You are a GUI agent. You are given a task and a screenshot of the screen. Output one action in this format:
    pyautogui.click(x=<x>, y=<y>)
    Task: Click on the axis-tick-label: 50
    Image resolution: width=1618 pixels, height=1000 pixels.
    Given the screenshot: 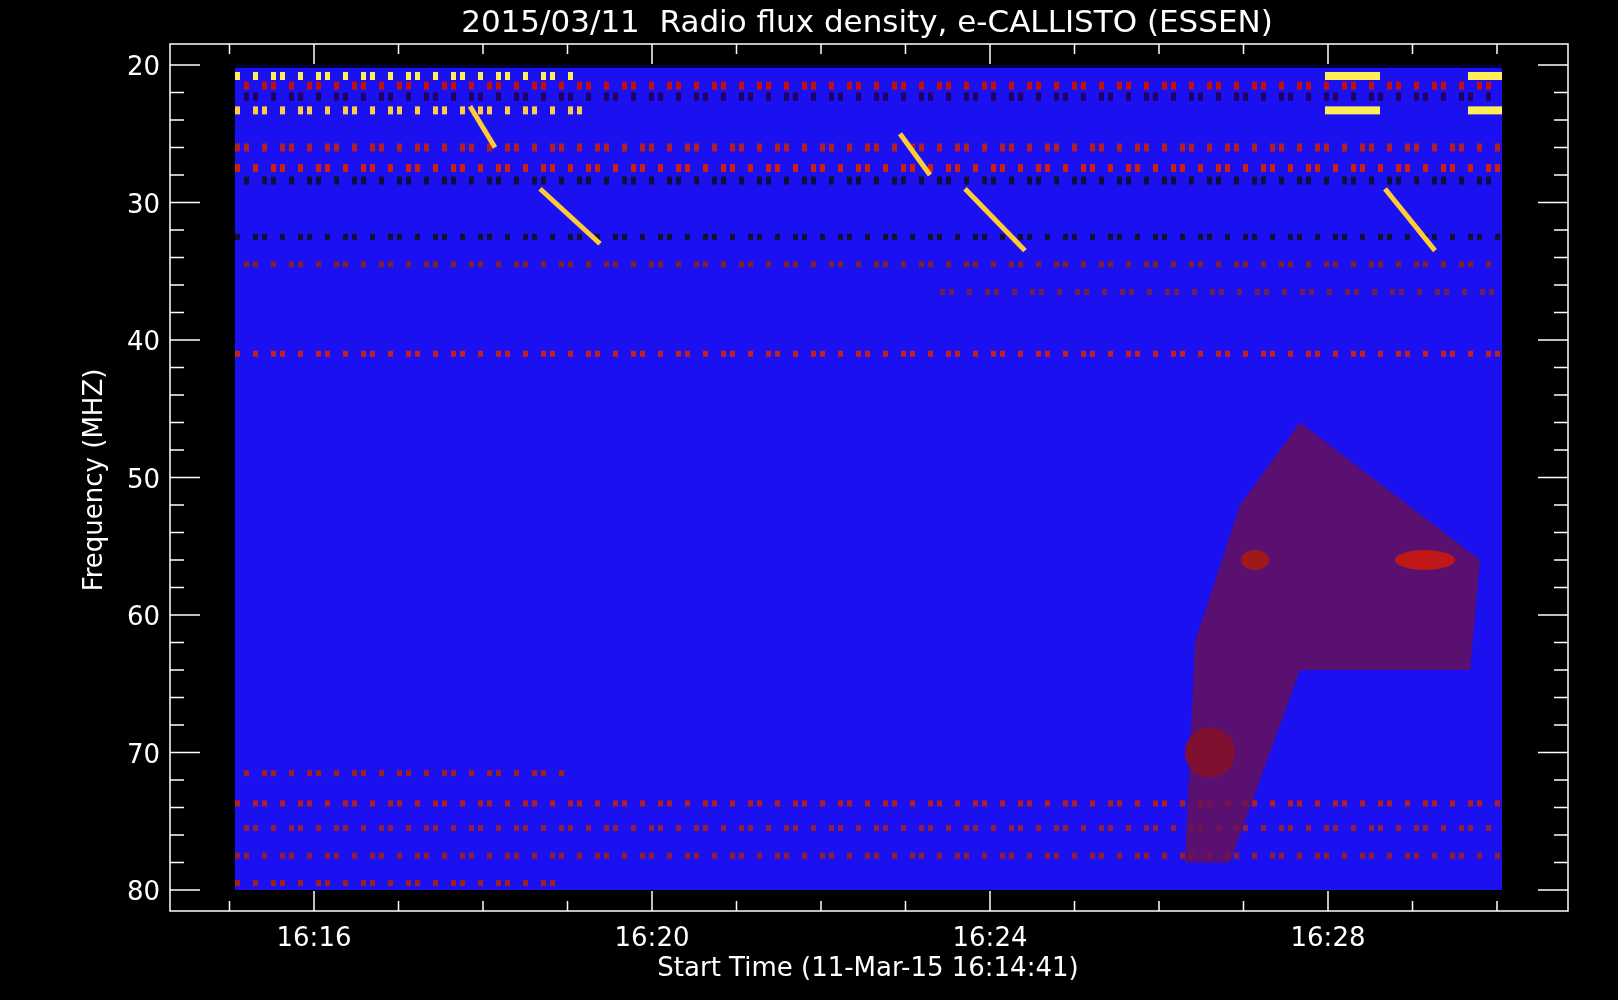 What is the action you would take?
    pyautogui.click(x=143, y=478)
    